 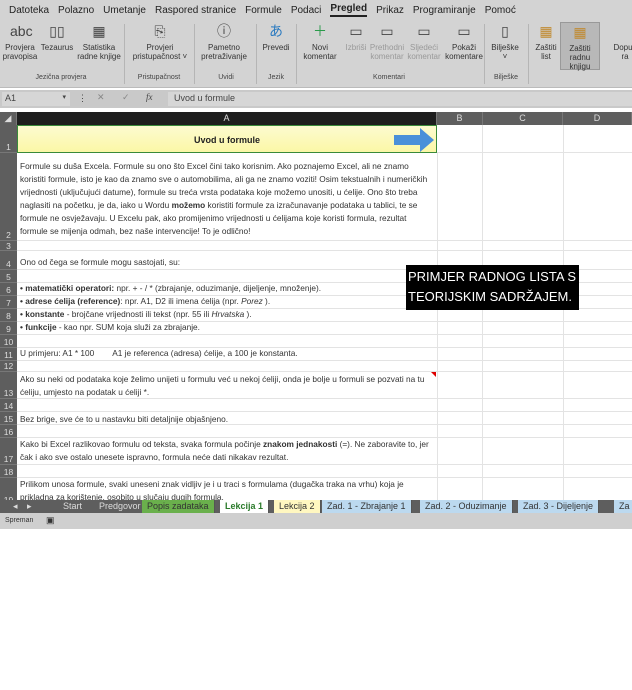 What do you see at coordinates (72, 506) in the screenshot?
I see `sheet-tab-0: Start` at bounding box center [72, 506].